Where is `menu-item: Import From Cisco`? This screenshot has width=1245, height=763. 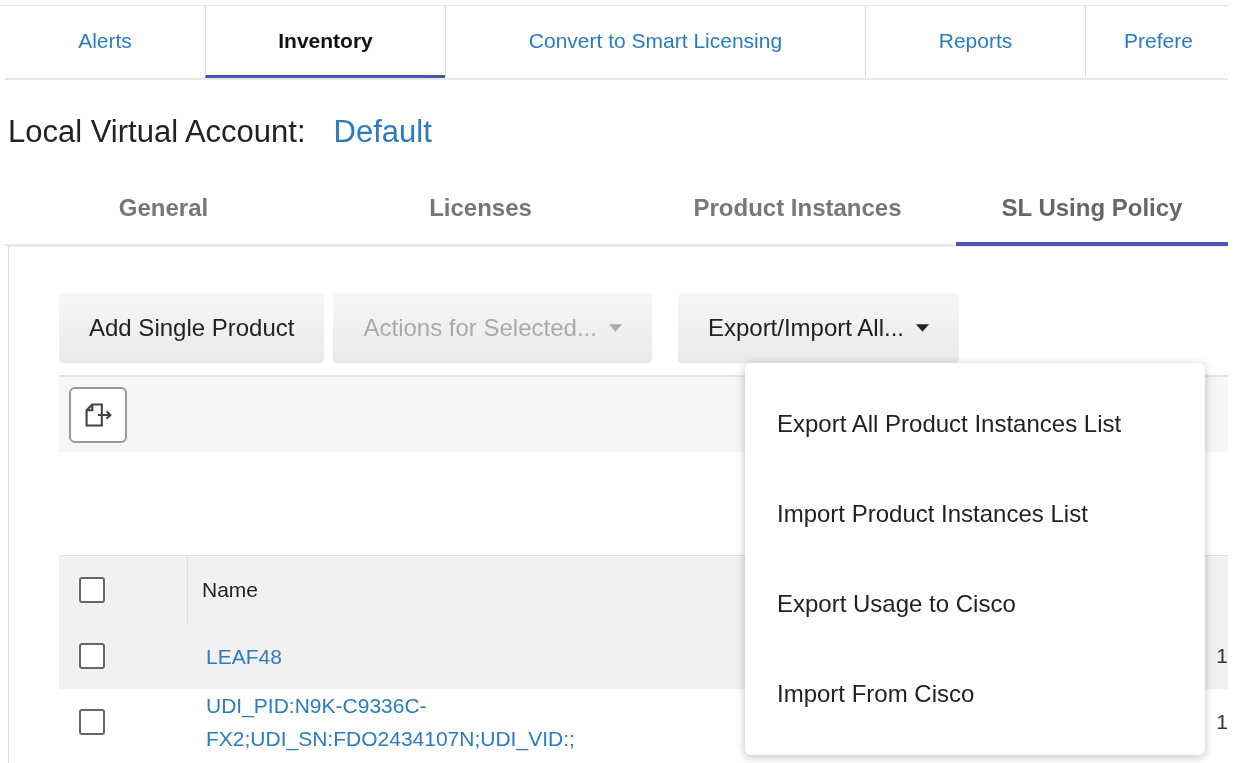
menu-item: Import From Cisco is located at coordinates (975, 694).